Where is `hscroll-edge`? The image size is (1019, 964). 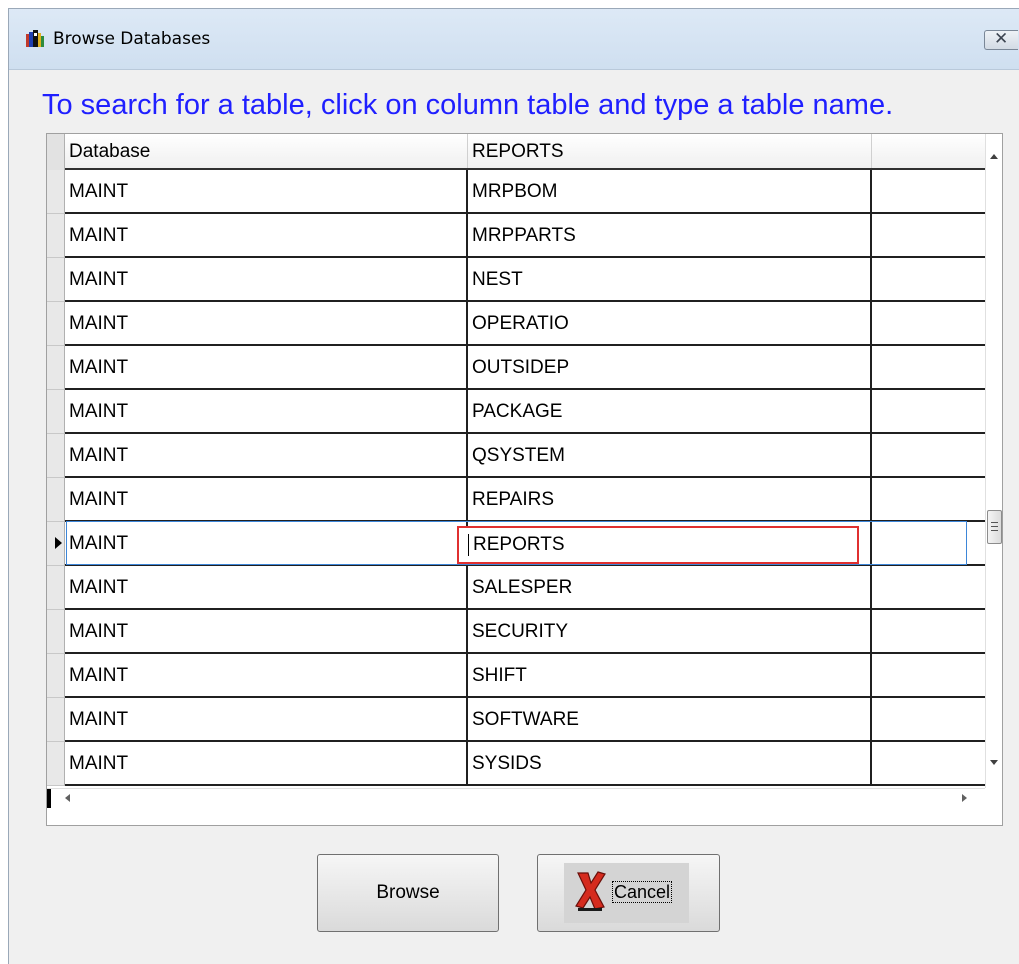 hscroll-edge is located at coordinates (49, 798).